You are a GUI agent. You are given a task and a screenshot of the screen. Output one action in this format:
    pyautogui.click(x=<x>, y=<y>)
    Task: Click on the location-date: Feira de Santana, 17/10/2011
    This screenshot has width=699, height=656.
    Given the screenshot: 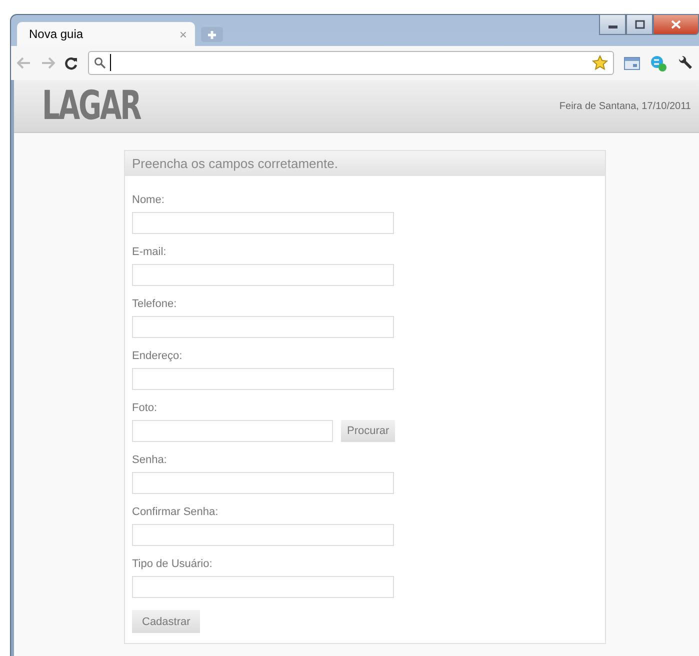 What is the action you would take?
    pyautogui.click(x=625, y=106)
    